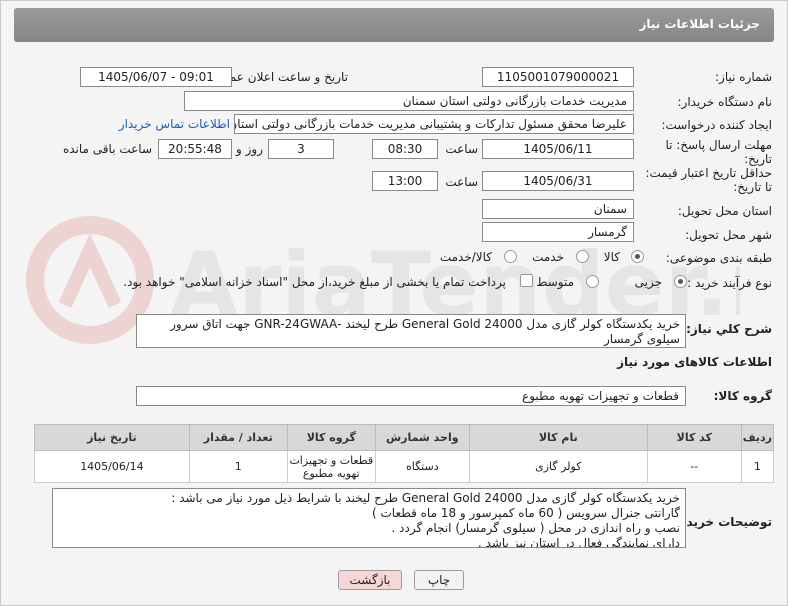 Image resolution: width=788 pixels, height=606 pixels. What do you see at coordinates (461, 182) in the screenshot?
I see `validity-time-label: ساعت` at bounding box center [461, 182].